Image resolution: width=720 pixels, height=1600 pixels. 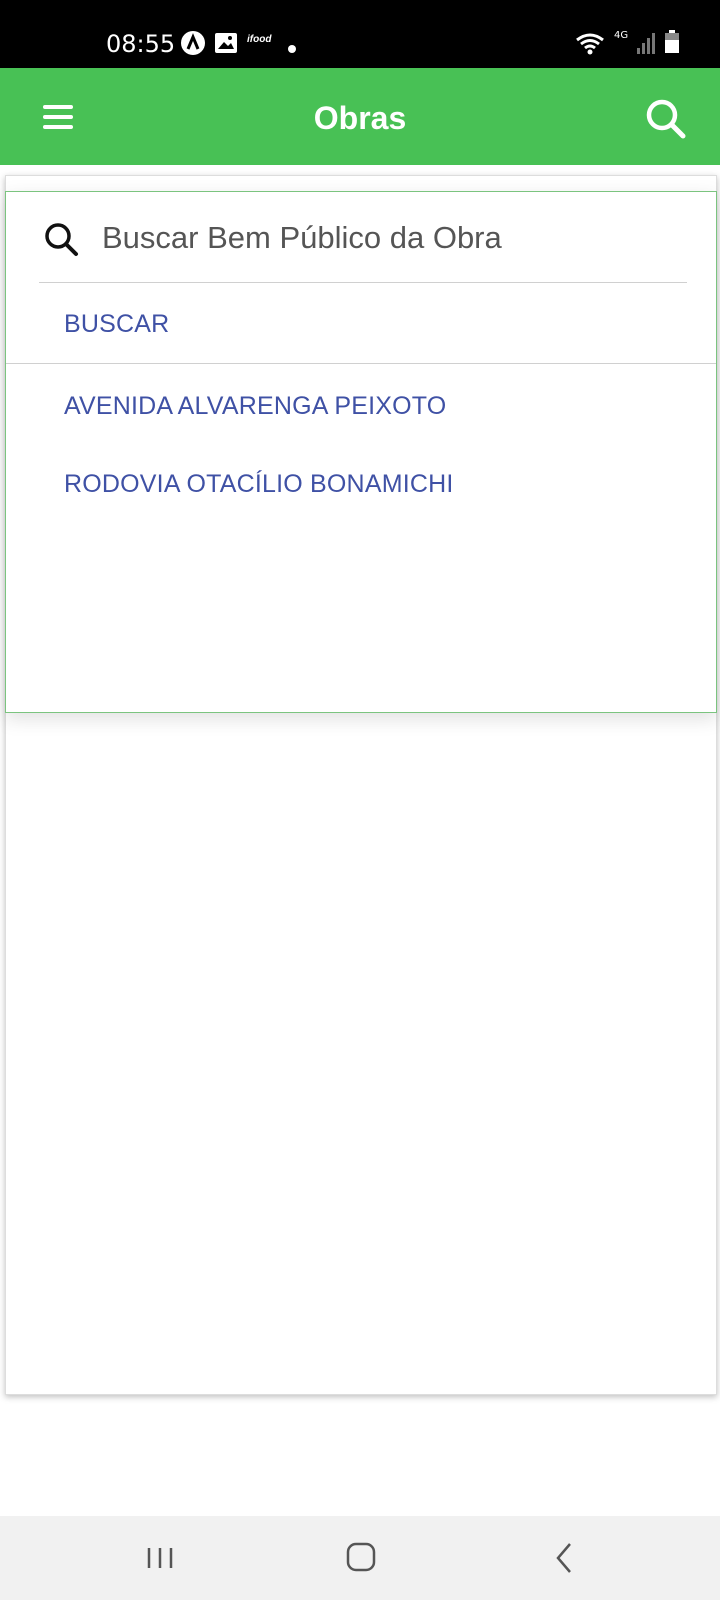 What do you see at coordinates (141, 44) in the screenshot?
I see `status-time: 08:55` at bounding box center [141, 44].